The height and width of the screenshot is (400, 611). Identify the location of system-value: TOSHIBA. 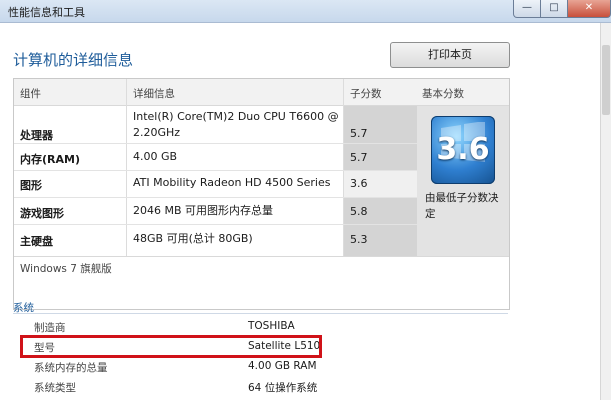
(271, 326).